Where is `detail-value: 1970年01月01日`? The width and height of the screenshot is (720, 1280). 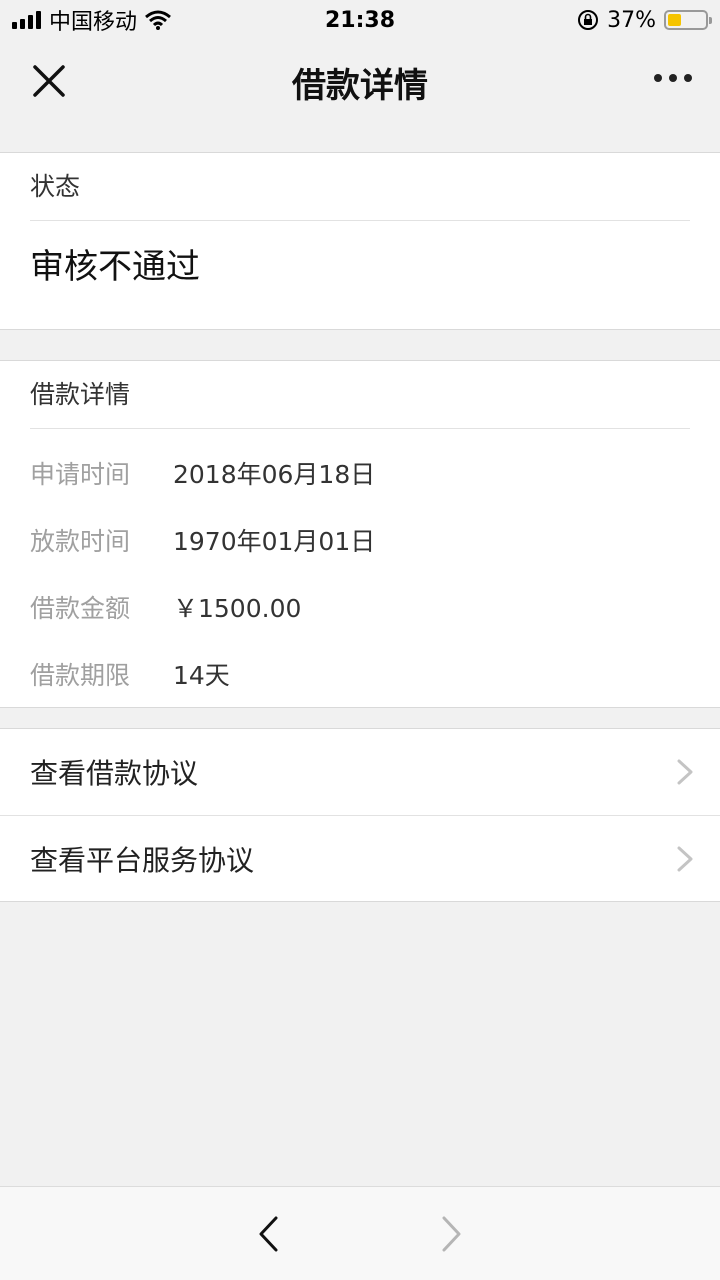 detail-value: 1970年01月01日 is located at coordinates (274, 541).